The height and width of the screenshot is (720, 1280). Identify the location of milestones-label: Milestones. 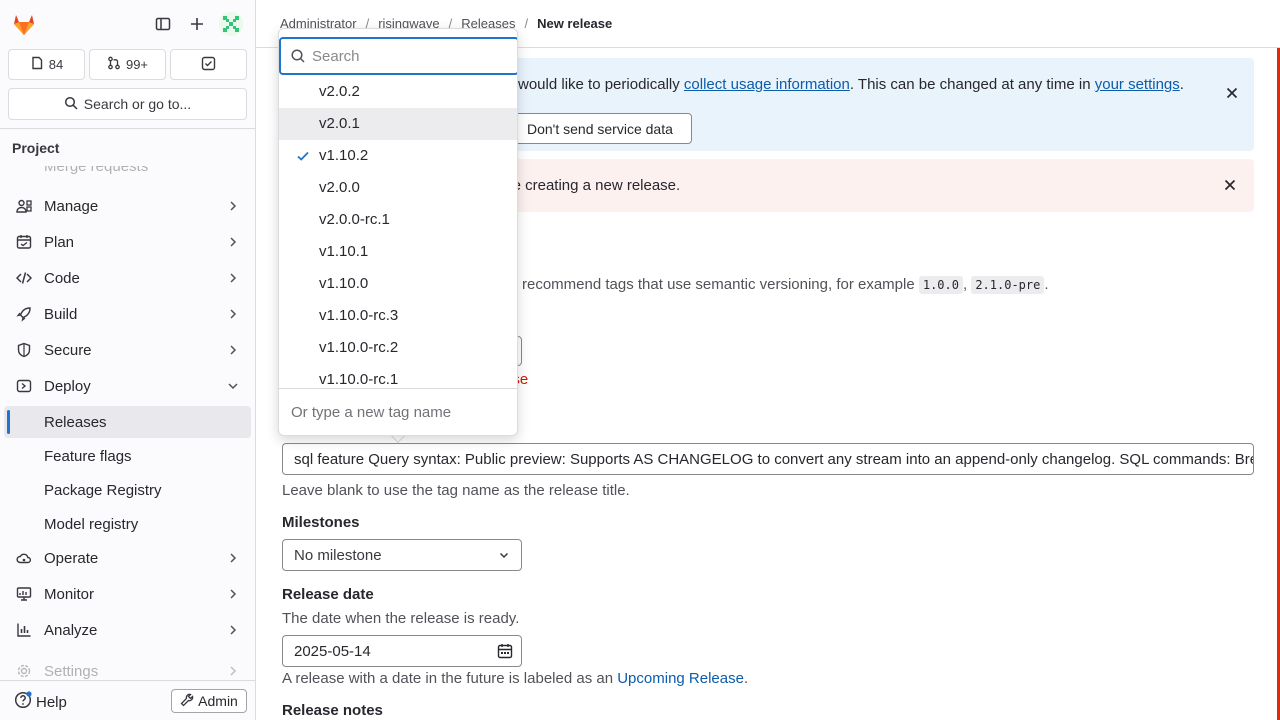
(321, 522).